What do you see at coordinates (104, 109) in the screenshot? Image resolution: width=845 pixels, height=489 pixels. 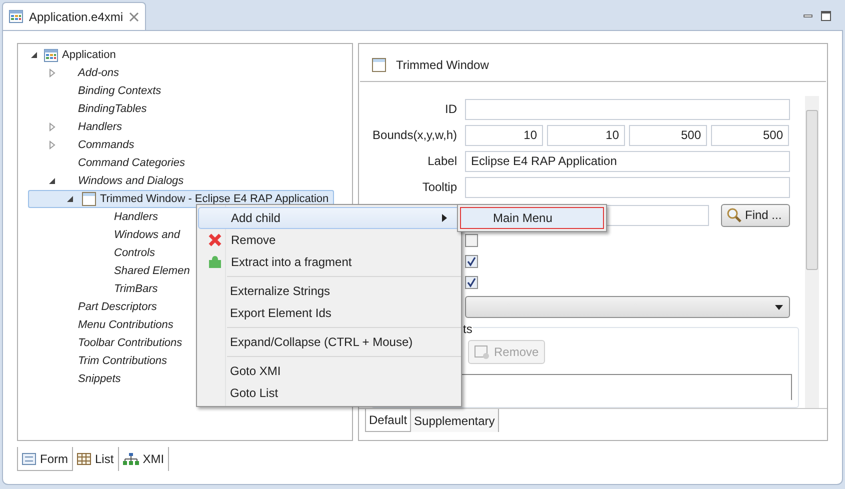 I see `tree-item: BindingTables` at bounding box center [104, 109].